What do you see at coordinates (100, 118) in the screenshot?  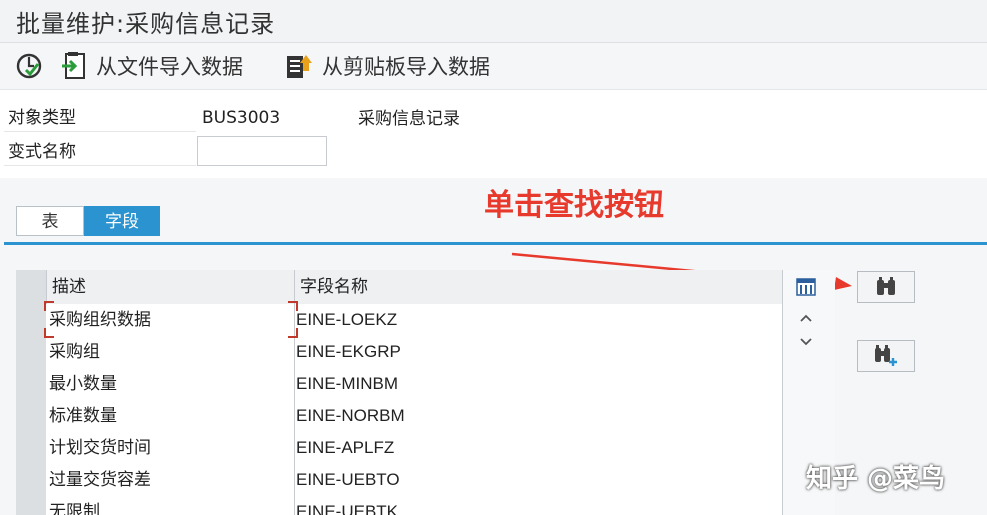 I see `object-type-label: 对象类型` at bounding box center [100, 118].